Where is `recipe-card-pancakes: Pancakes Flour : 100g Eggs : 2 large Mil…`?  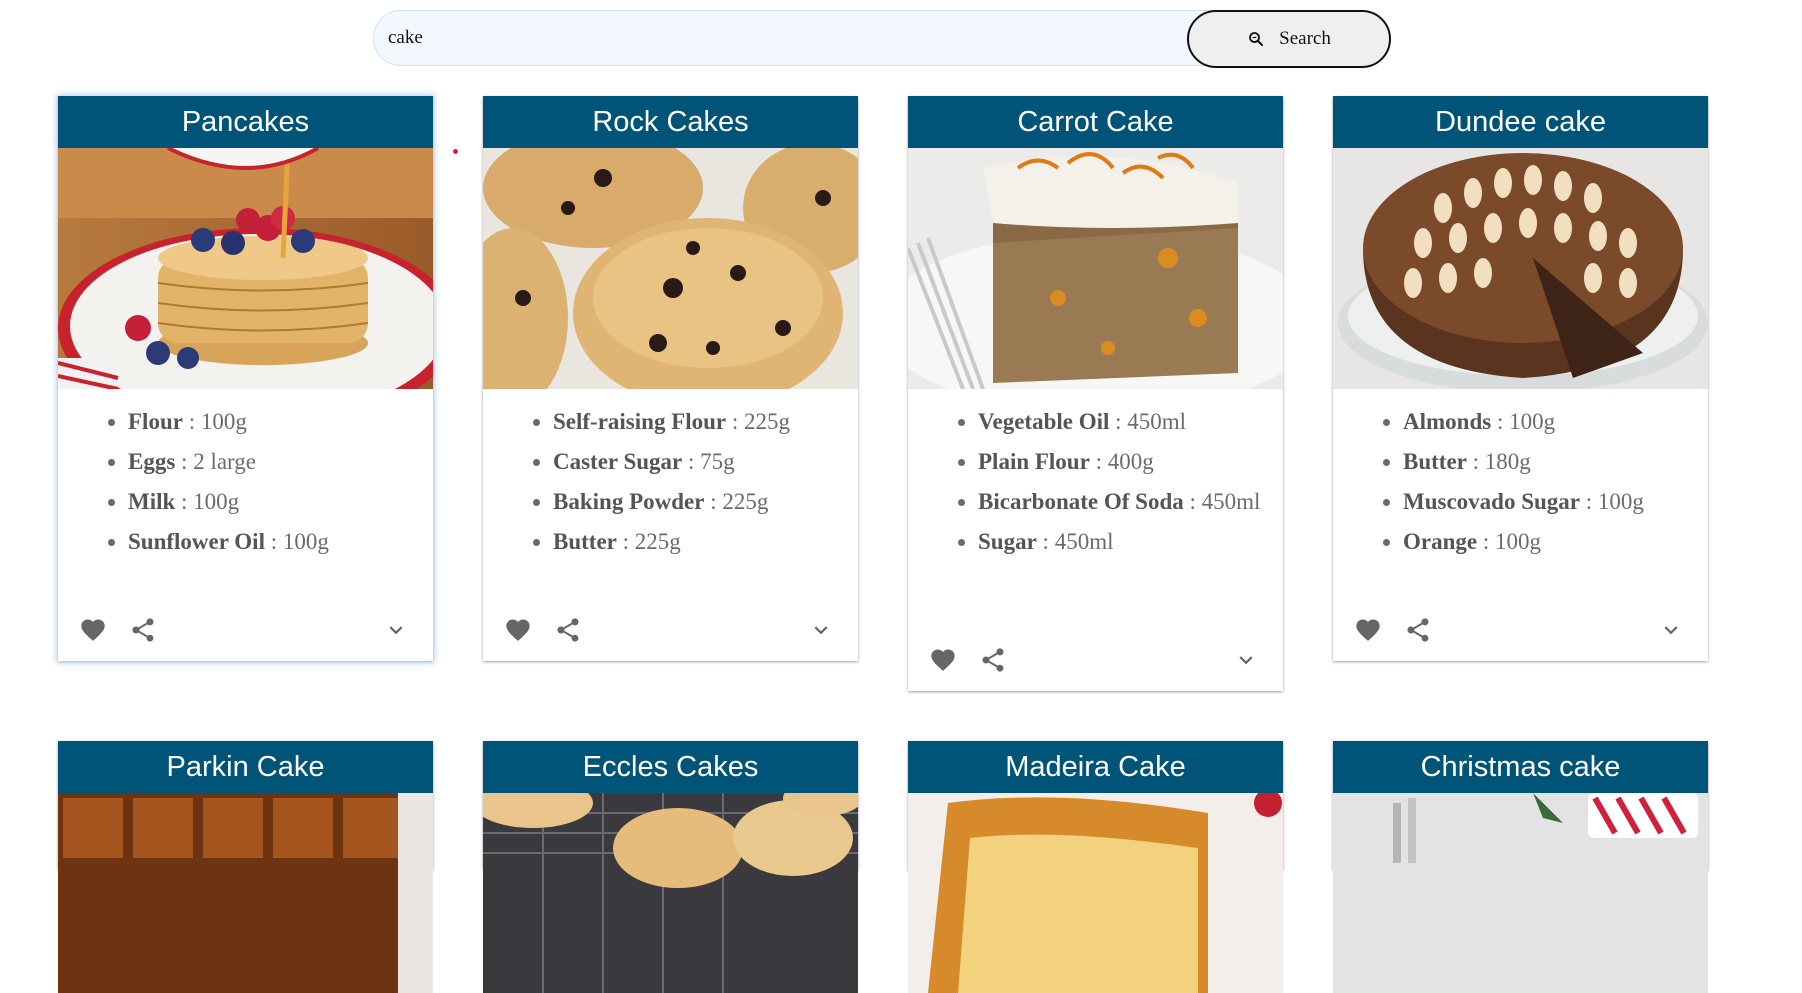 recipe-card-pancakes: Pancakes Flour : 100g Eggs : 2 large Mil… is located at coordinates (245, 378).